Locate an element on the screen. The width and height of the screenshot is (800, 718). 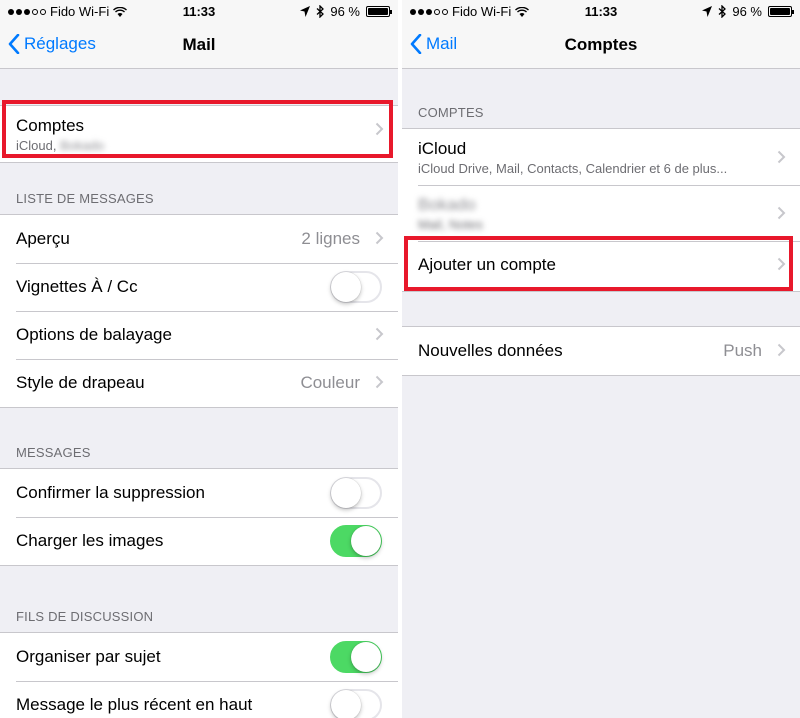
fetch-new-data-row: Nouvelles données Push is located at coordinates (601, 351).